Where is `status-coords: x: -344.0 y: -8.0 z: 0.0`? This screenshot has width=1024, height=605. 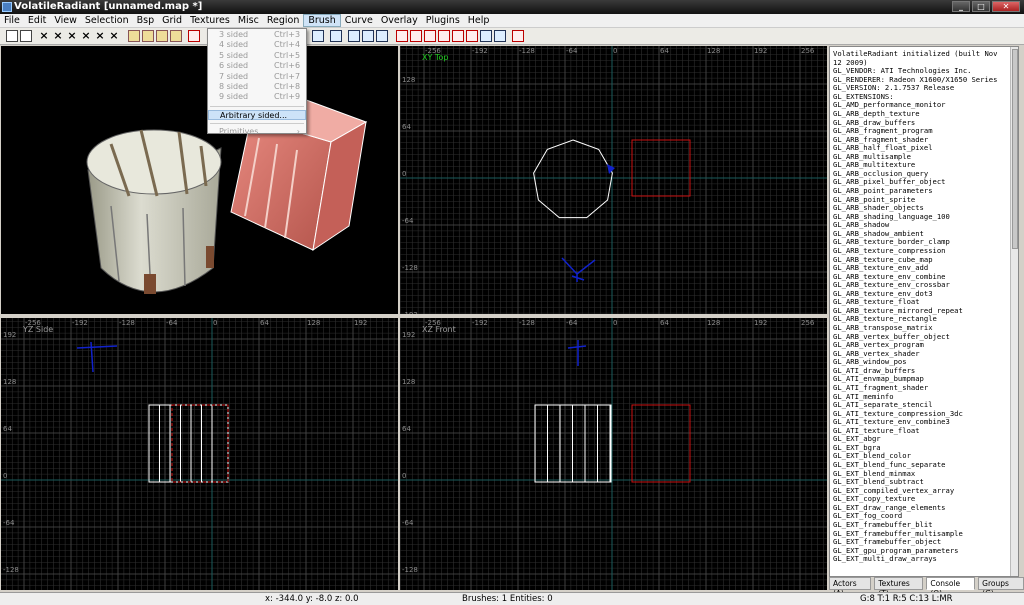
status-coords: x: -344.0 y: -8.0 z: 0.0 is located at coordinates (312, 599).